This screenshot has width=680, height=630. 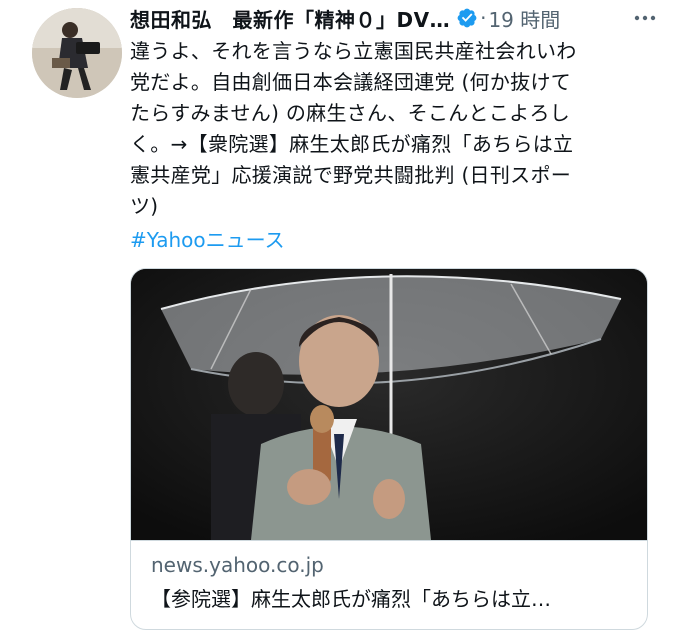 What do you see at coordinates (245, 240) in the screenshot?
I see `hashtag-suffix: ニュース` at bounding box center [245, 240].